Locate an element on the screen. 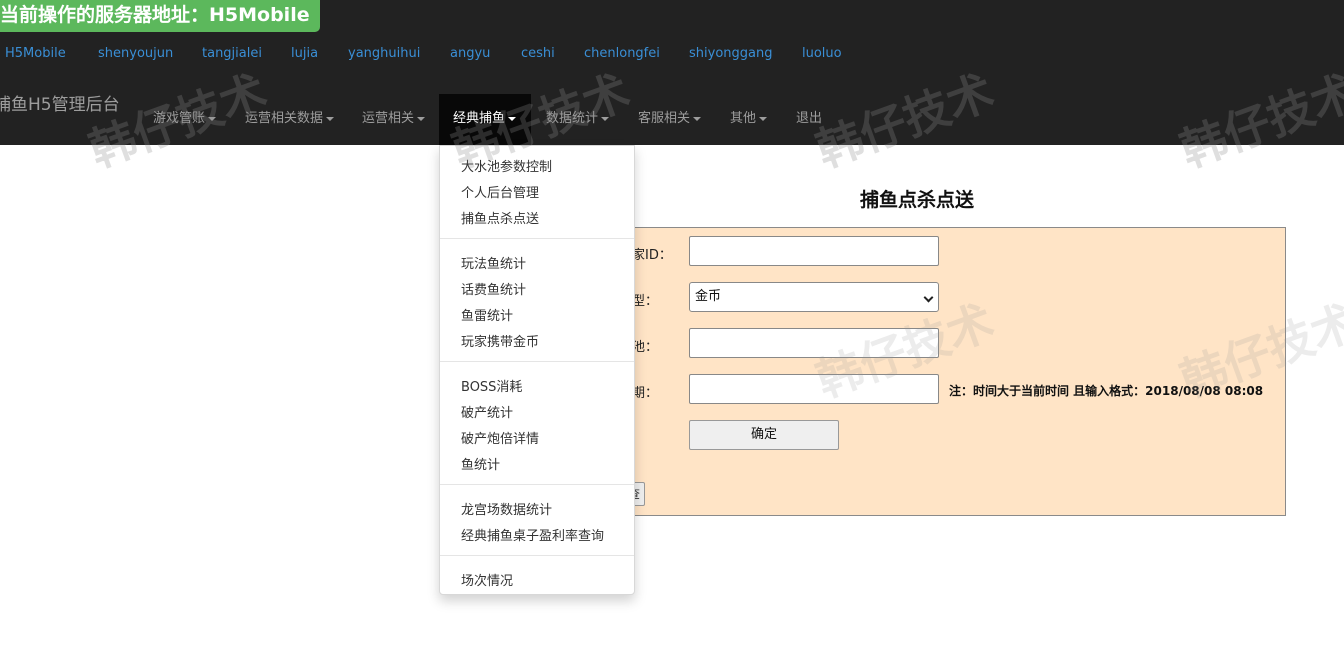 The height and width of the screenshot is (645, 1344). menu-item-bankruptcy-stats: 破产统计 is located at coordinates (487, 411).